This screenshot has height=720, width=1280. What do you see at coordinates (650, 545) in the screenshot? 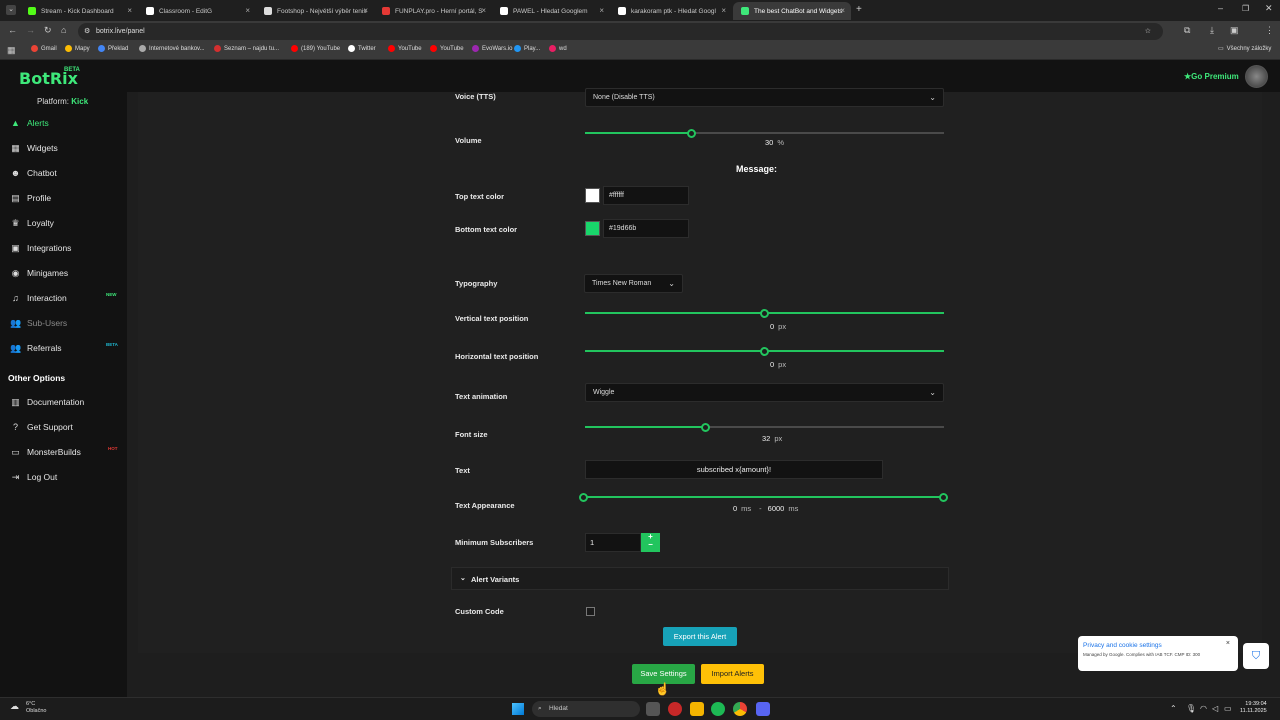
I see `decrement-icon: −` at bounding box center [650, 545].